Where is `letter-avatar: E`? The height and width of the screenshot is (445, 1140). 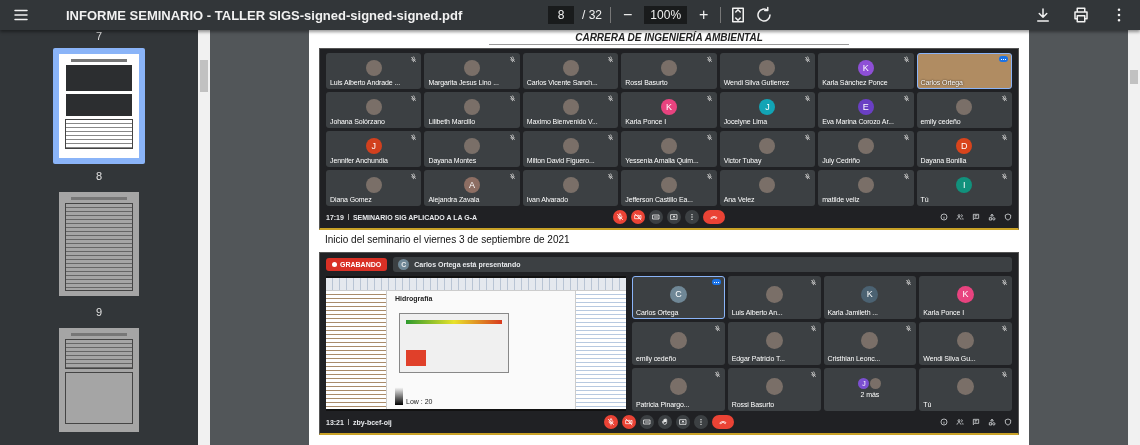
letter-avatar: E is located at coordinates (865, 106).